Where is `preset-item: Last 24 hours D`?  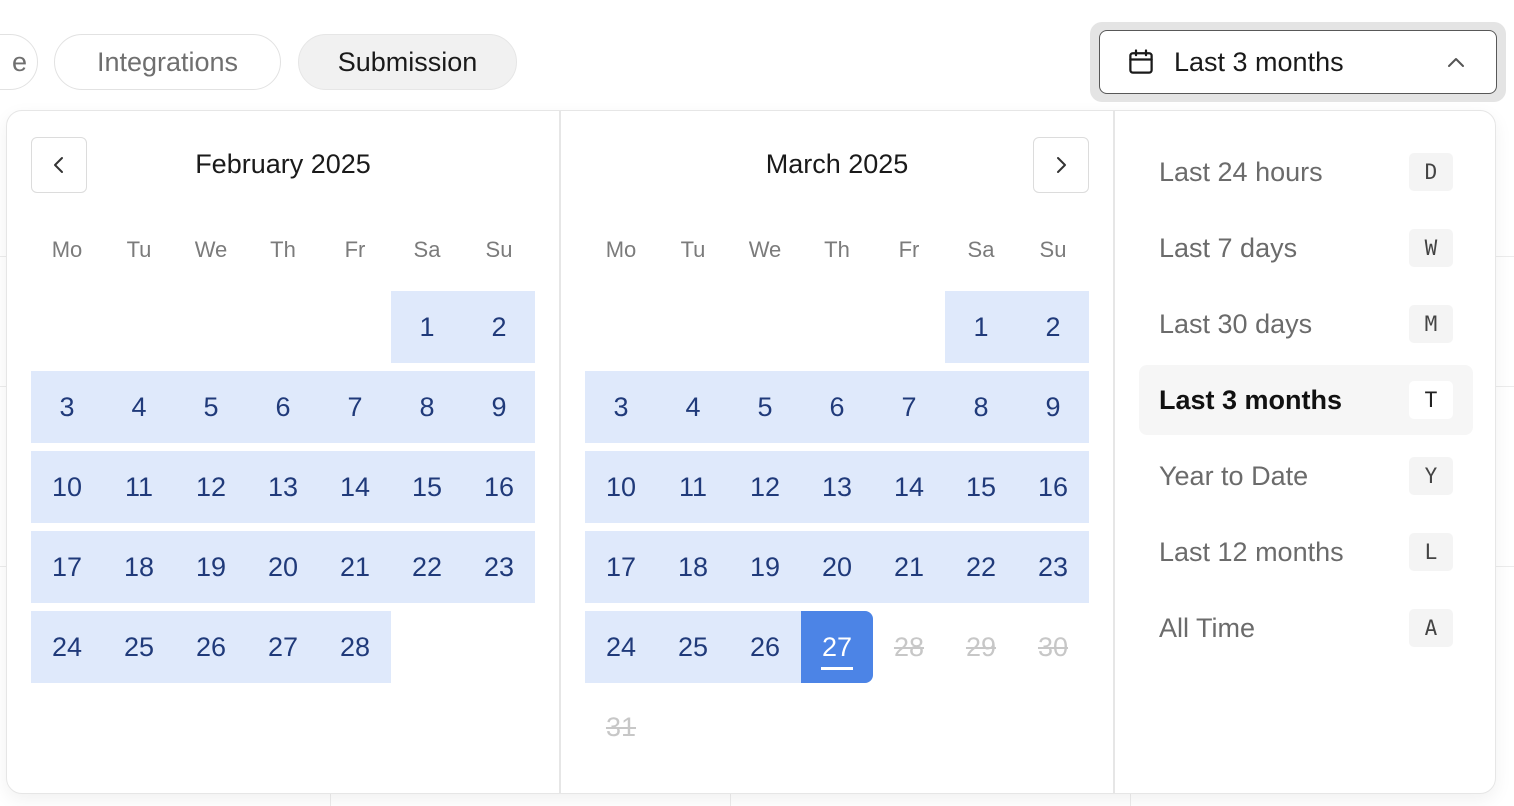
preset-item: Last 24 hours D is located at coordinates (1306, 172).